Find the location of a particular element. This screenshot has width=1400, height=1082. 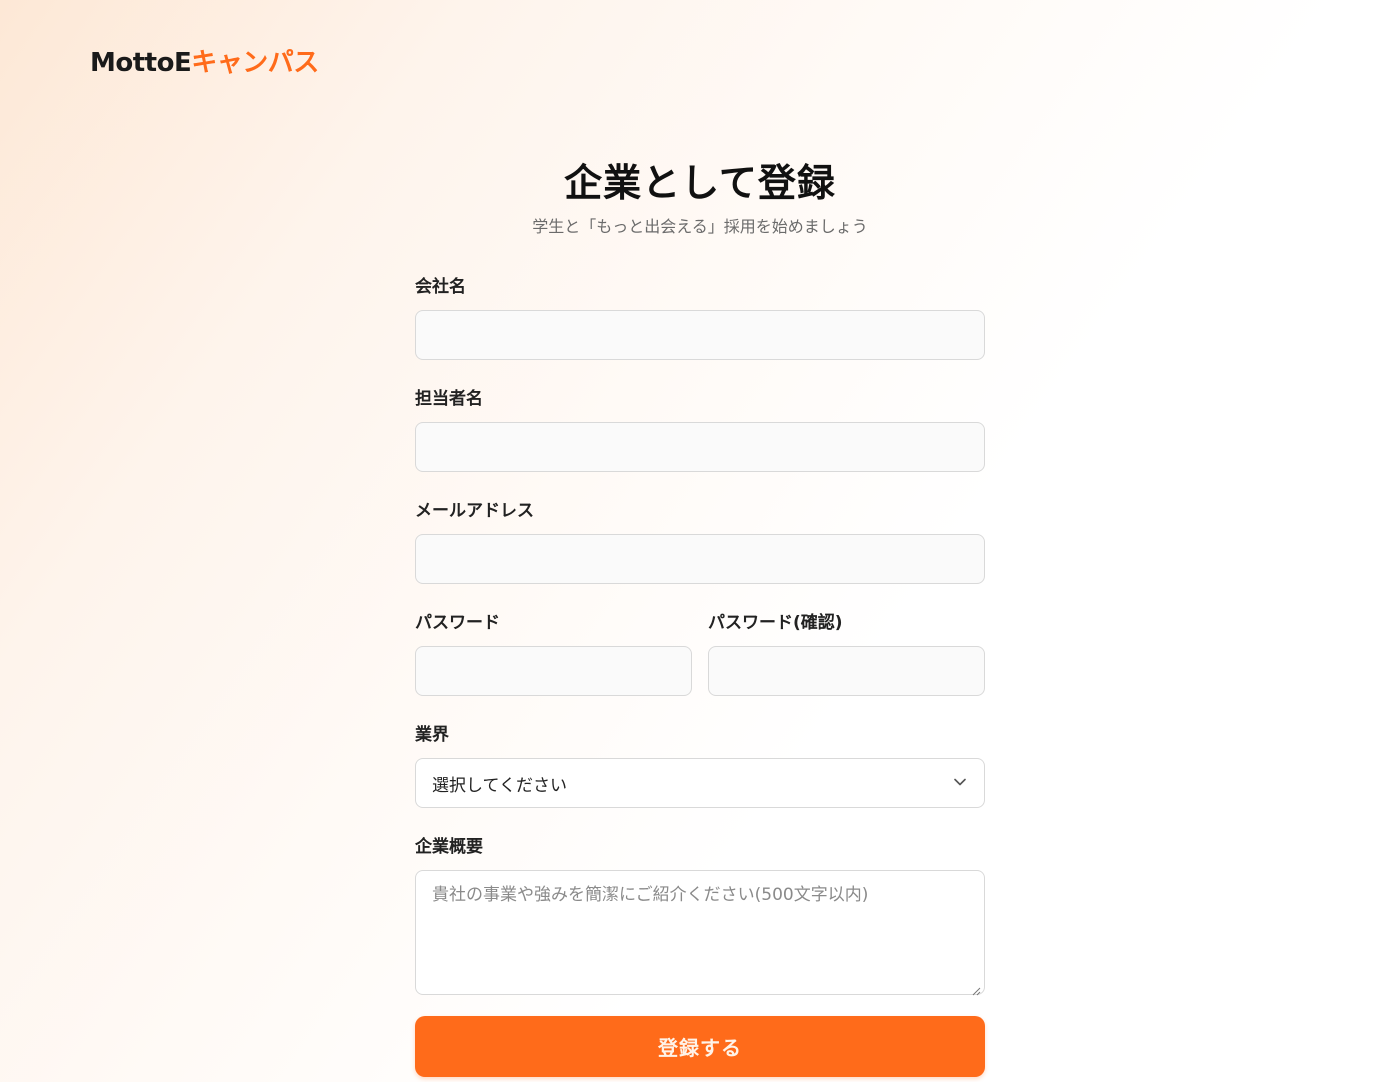

email-field: メールアドレス is located at coordinates (700, 542).